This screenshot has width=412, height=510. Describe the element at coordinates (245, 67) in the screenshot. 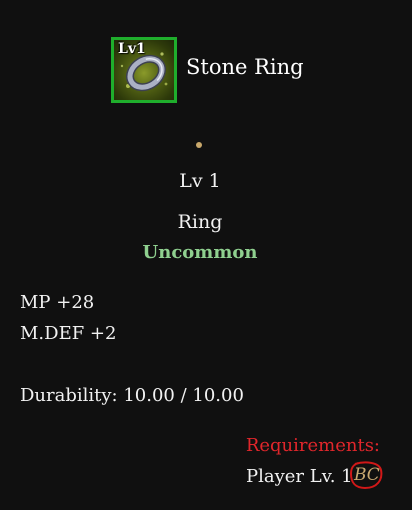

I see `item-name: Stone Ring` at that location.